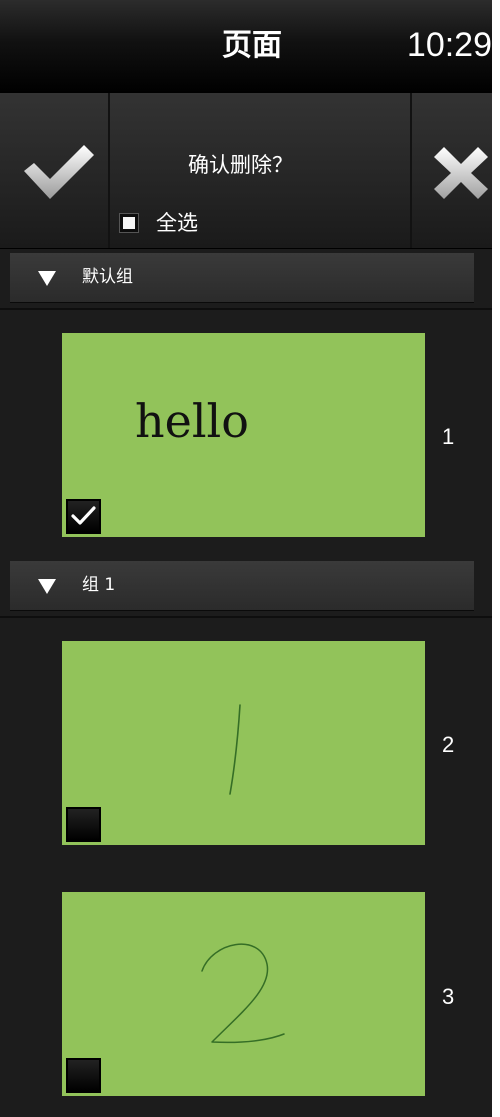  Describe the element at coordinates (448, 996) in the screenshot. I see `page-number: 3` at that location.